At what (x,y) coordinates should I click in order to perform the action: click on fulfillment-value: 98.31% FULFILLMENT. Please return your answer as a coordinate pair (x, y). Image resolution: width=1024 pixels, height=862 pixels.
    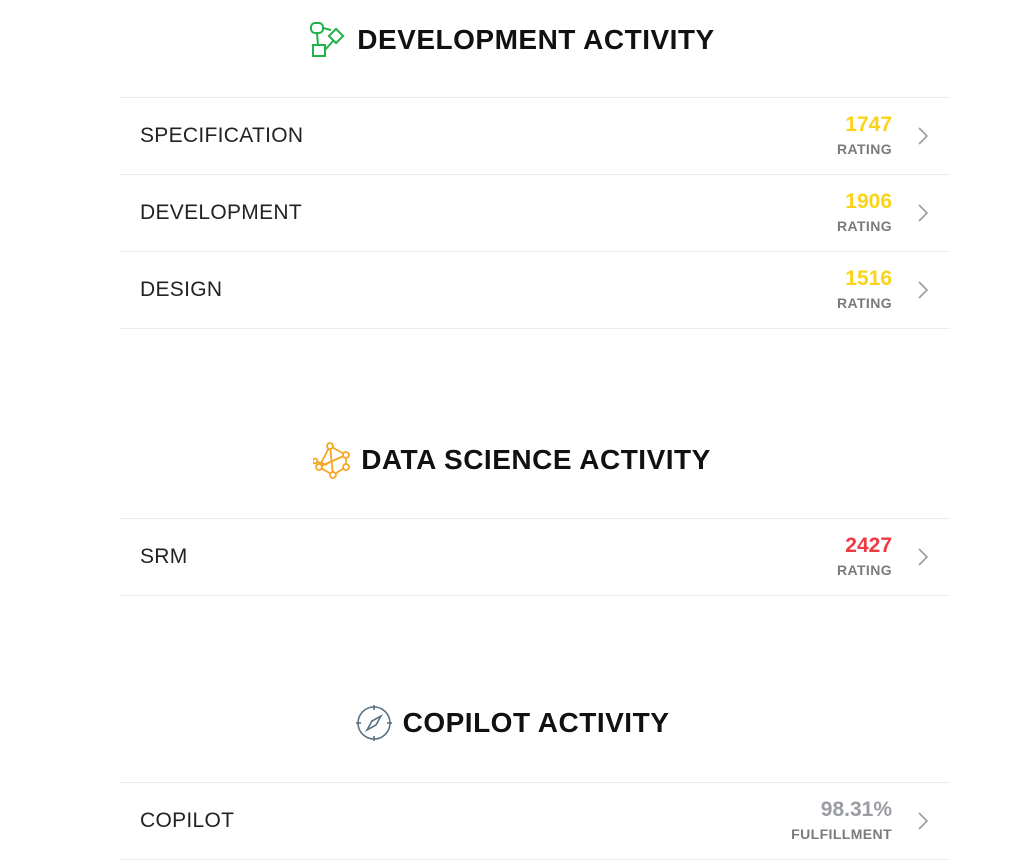
    Looking at the image, I should click on (841, 821).